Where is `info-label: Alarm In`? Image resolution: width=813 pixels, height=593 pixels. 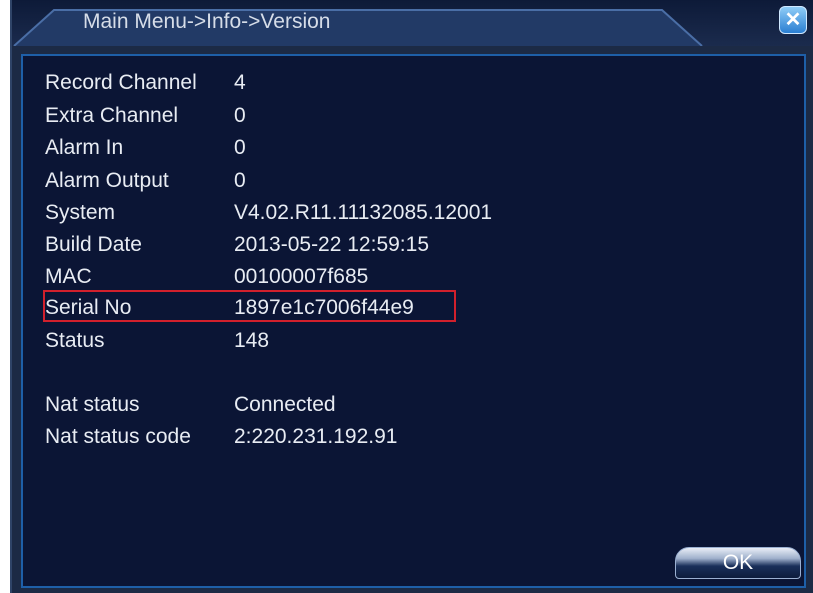 info-label: Alarm In is located at coordinates (84, 147).